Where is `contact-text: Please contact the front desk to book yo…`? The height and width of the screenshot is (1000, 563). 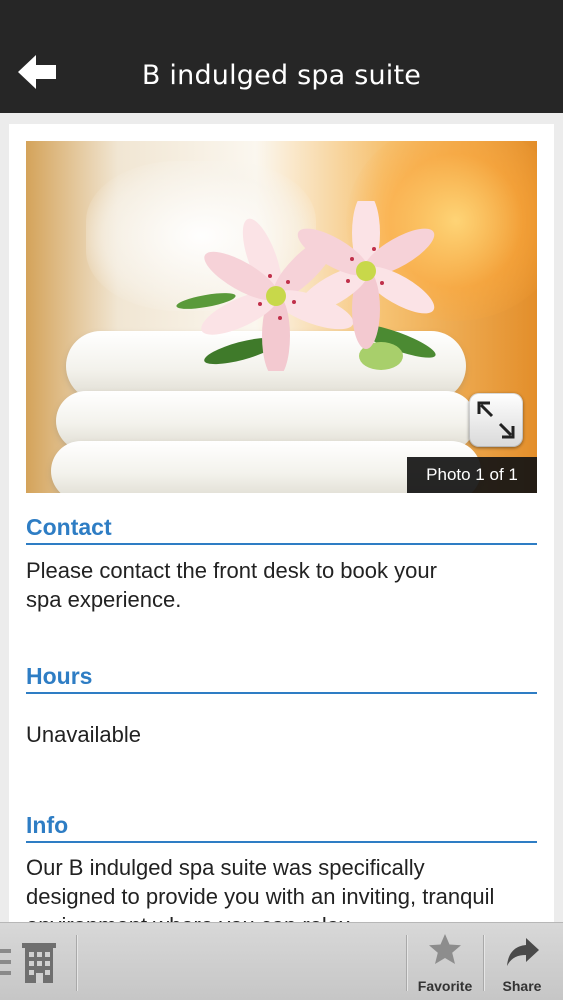
contact-text: Please contact the front desk to book yo… is located at coordinates (231, 585).